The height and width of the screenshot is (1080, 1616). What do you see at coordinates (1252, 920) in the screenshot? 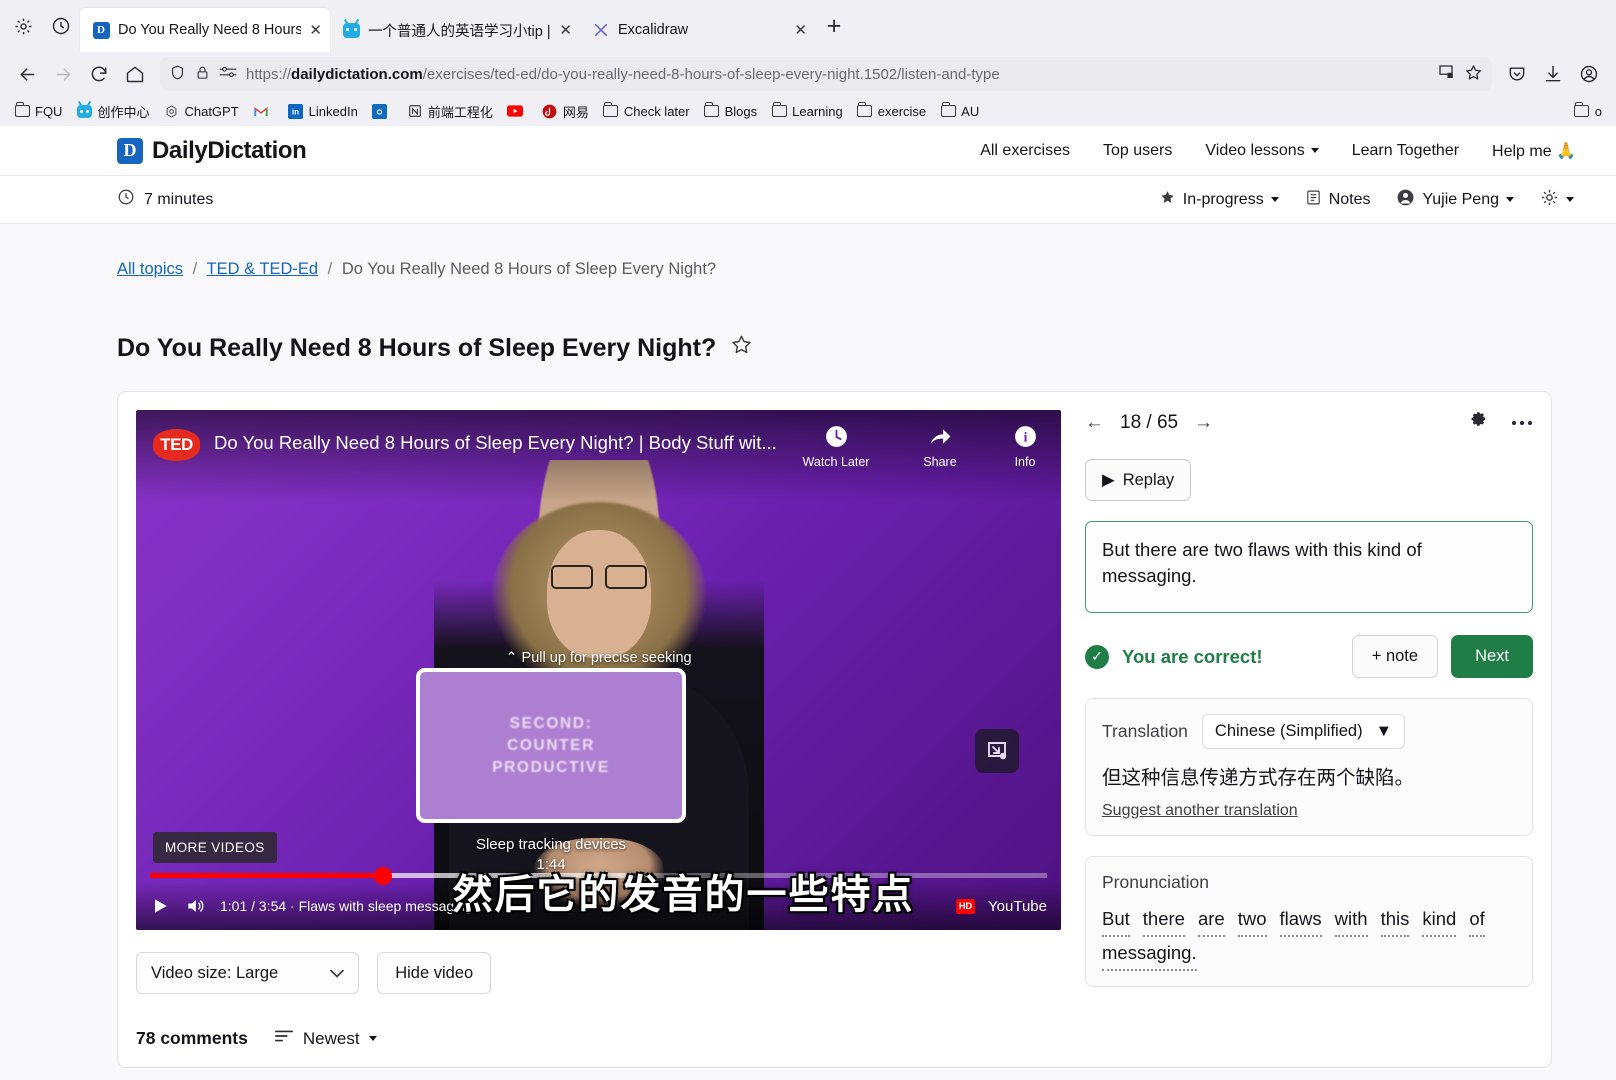
I see `pronunciation-word: two` at bounding box center [1252, 920].